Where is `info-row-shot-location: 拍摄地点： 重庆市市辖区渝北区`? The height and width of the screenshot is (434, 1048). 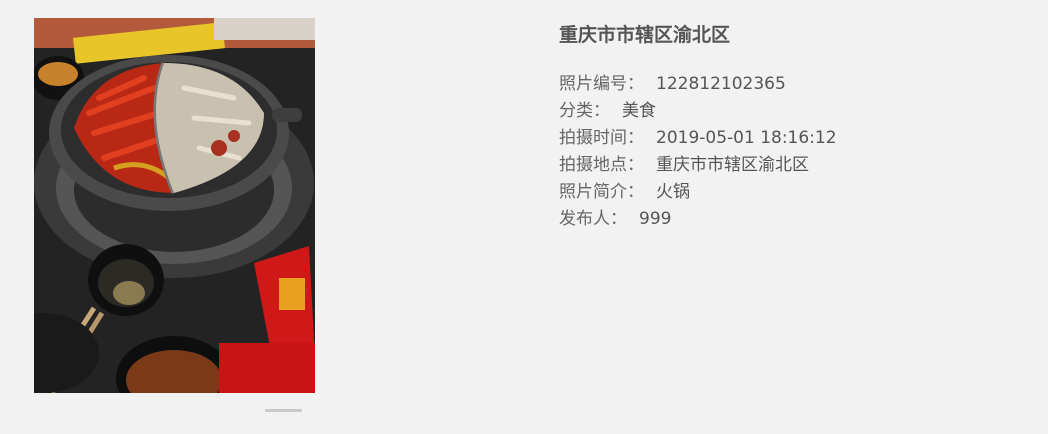 info-row-shot-location: 拍摄地点： 重庆市市辖区渝北区 is located at coordinates (789, 165).